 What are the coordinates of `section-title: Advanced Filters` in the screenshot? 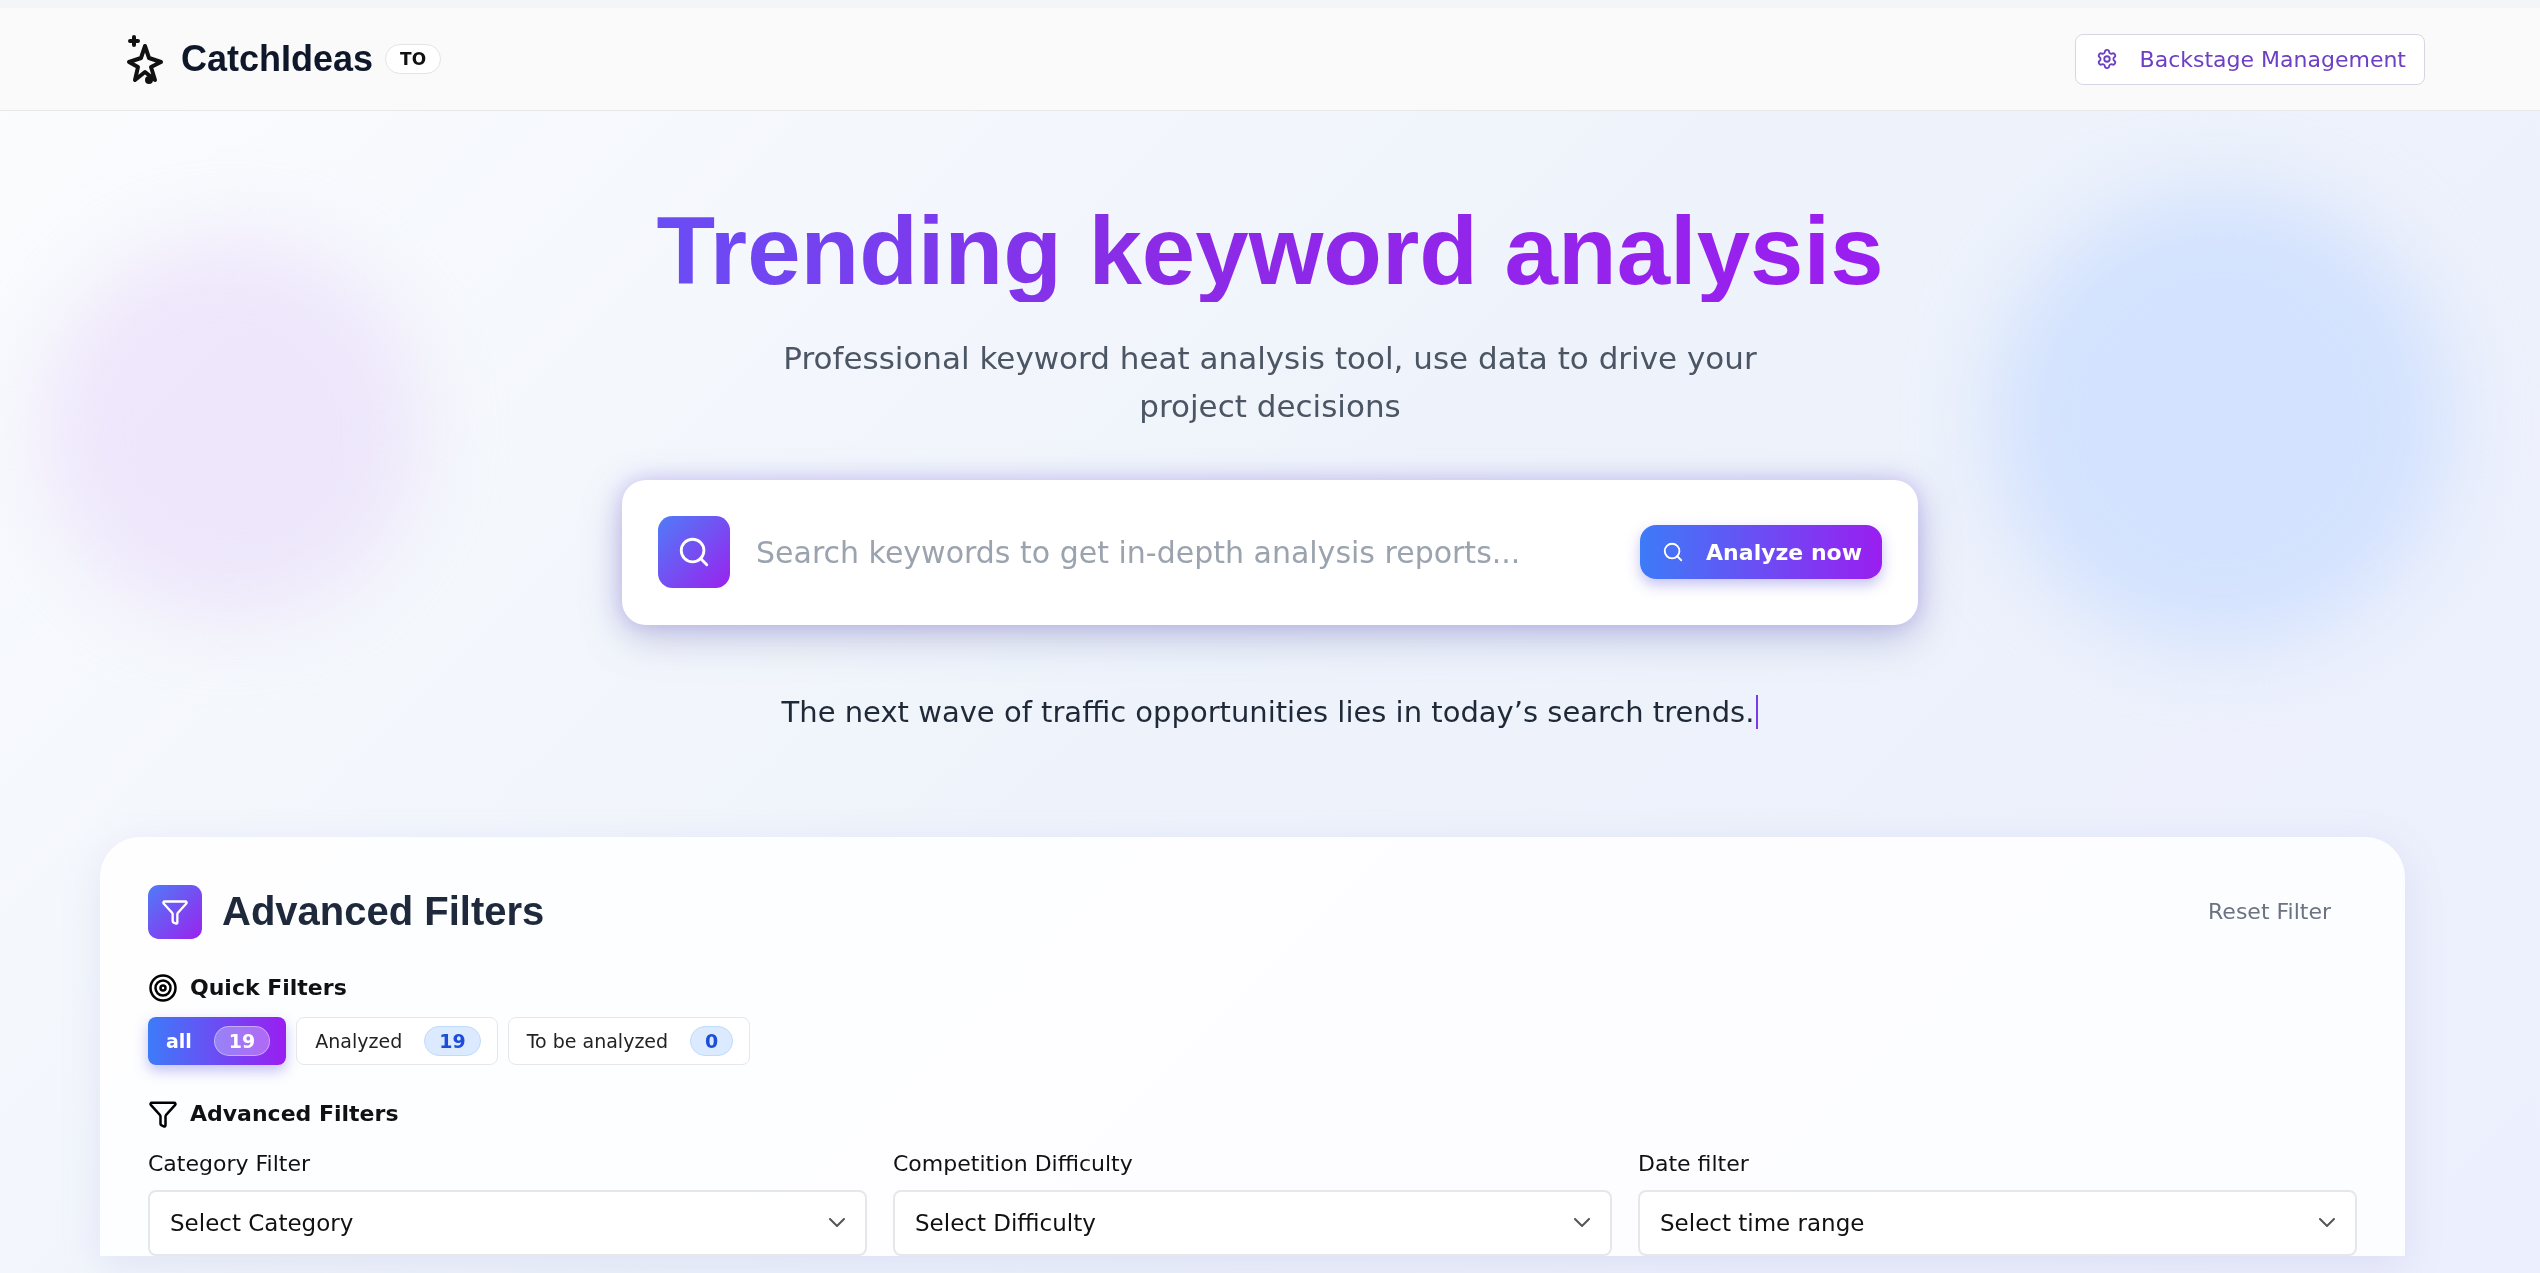 It's located at (294, 1114).